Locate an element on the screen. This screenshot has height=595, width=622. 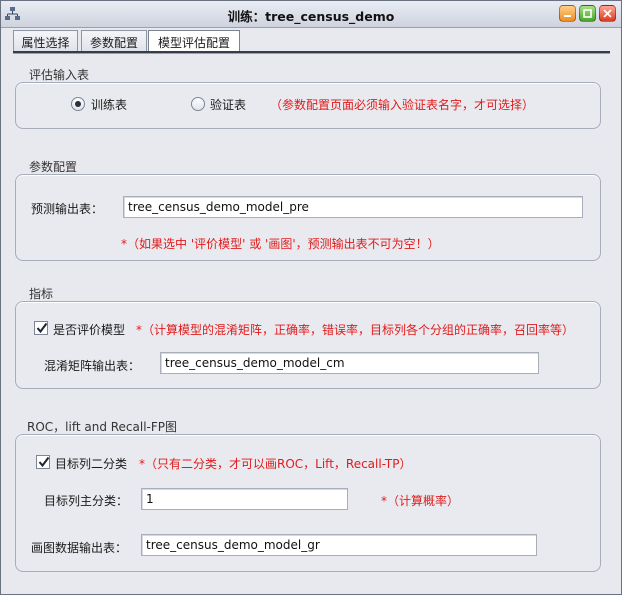
evaluate-model-note: *（计算模型的混淆矩阵，正确率，错误率，目标列各个分组的正确率，召回率等） is located at coordinates (355, 330).